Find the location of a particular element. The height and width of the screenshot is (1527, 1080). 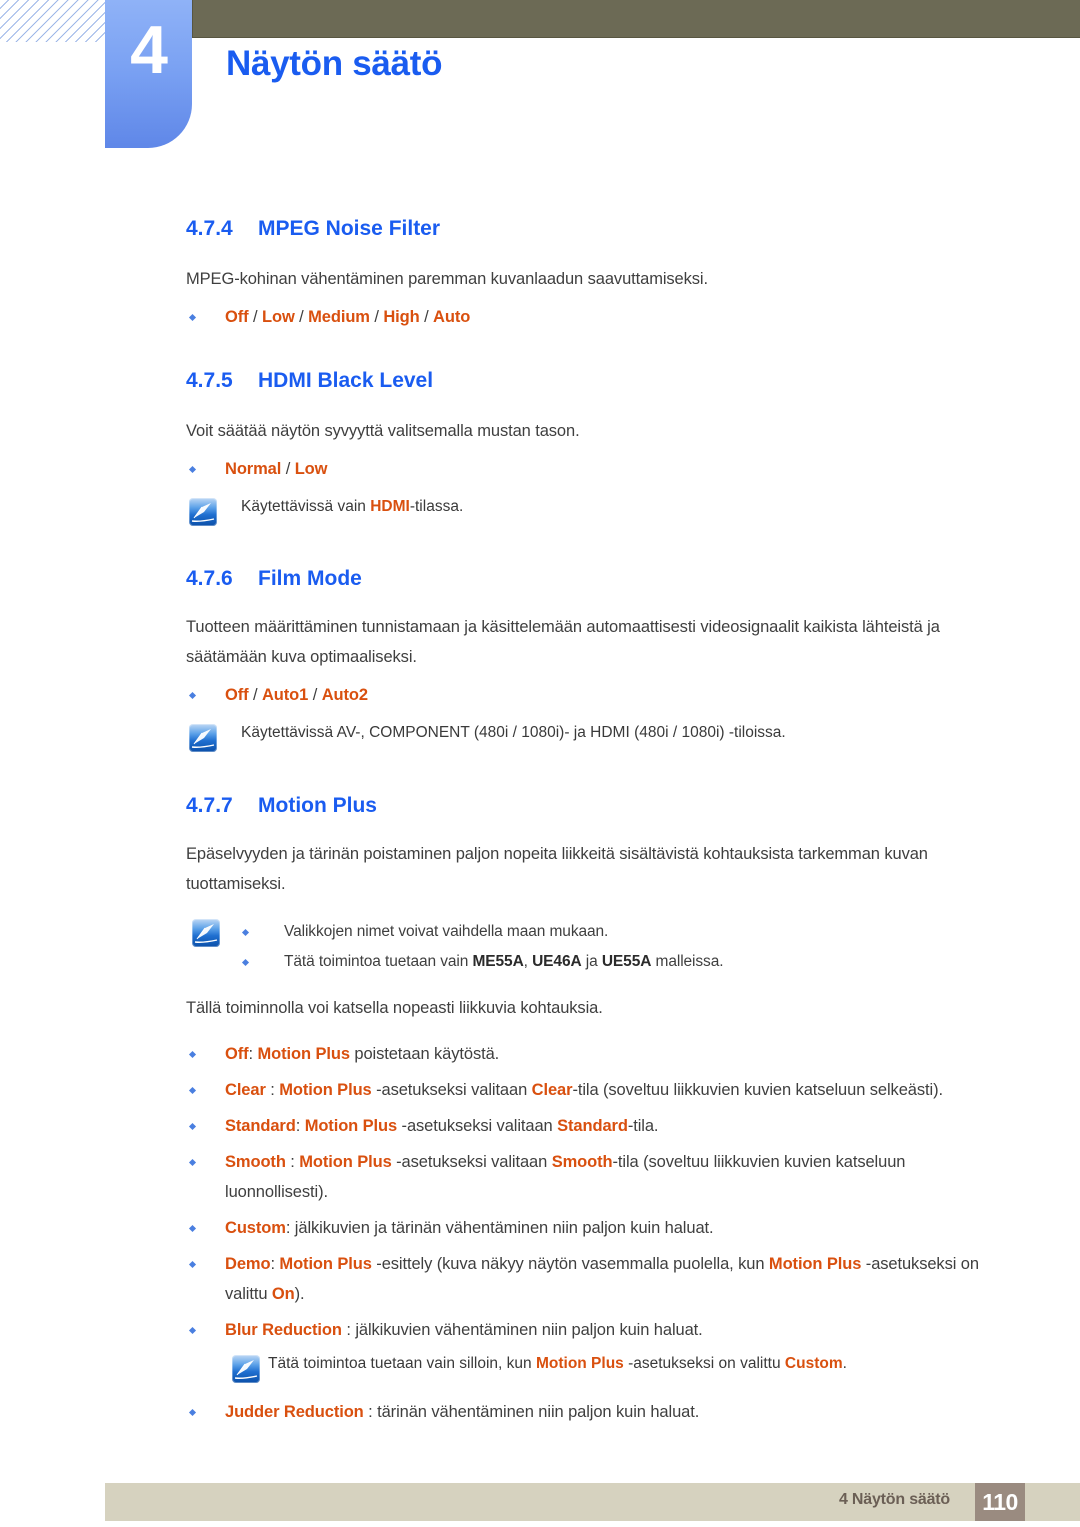

feature-name-2: Motion Plus is located at coordinates (815, 1264).